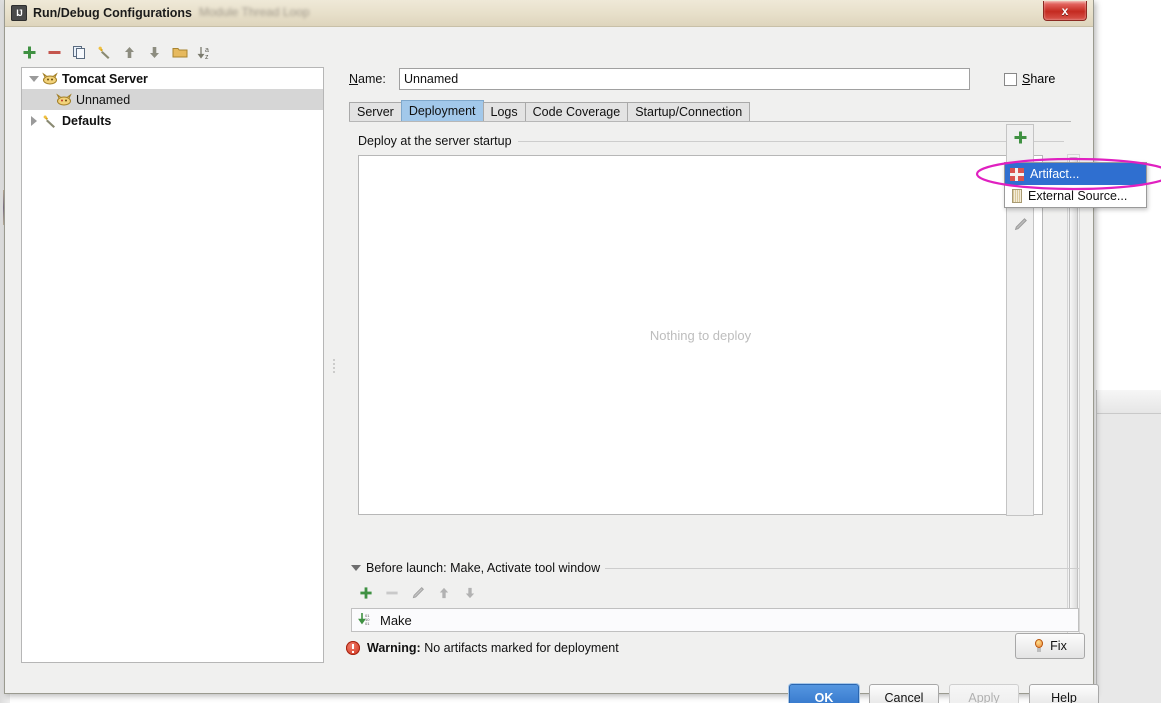 The image size is (1161, 703). What do you see at coordinates (154, 52) in the screenshot?
I see `move-down-button` at bounding box center [154, 52].